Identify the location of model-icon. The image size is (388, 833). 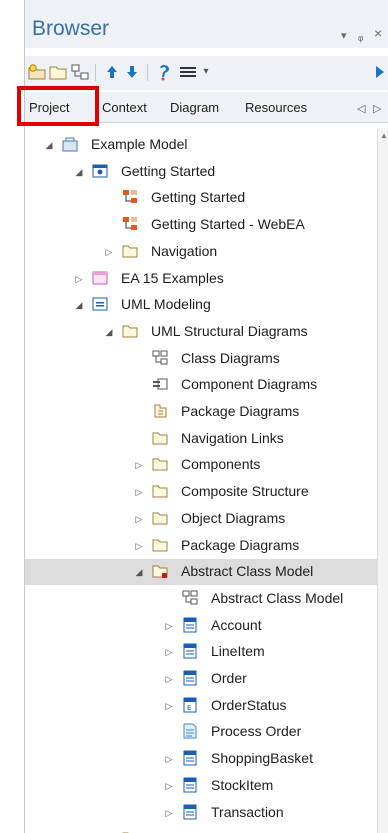
(70, 144).